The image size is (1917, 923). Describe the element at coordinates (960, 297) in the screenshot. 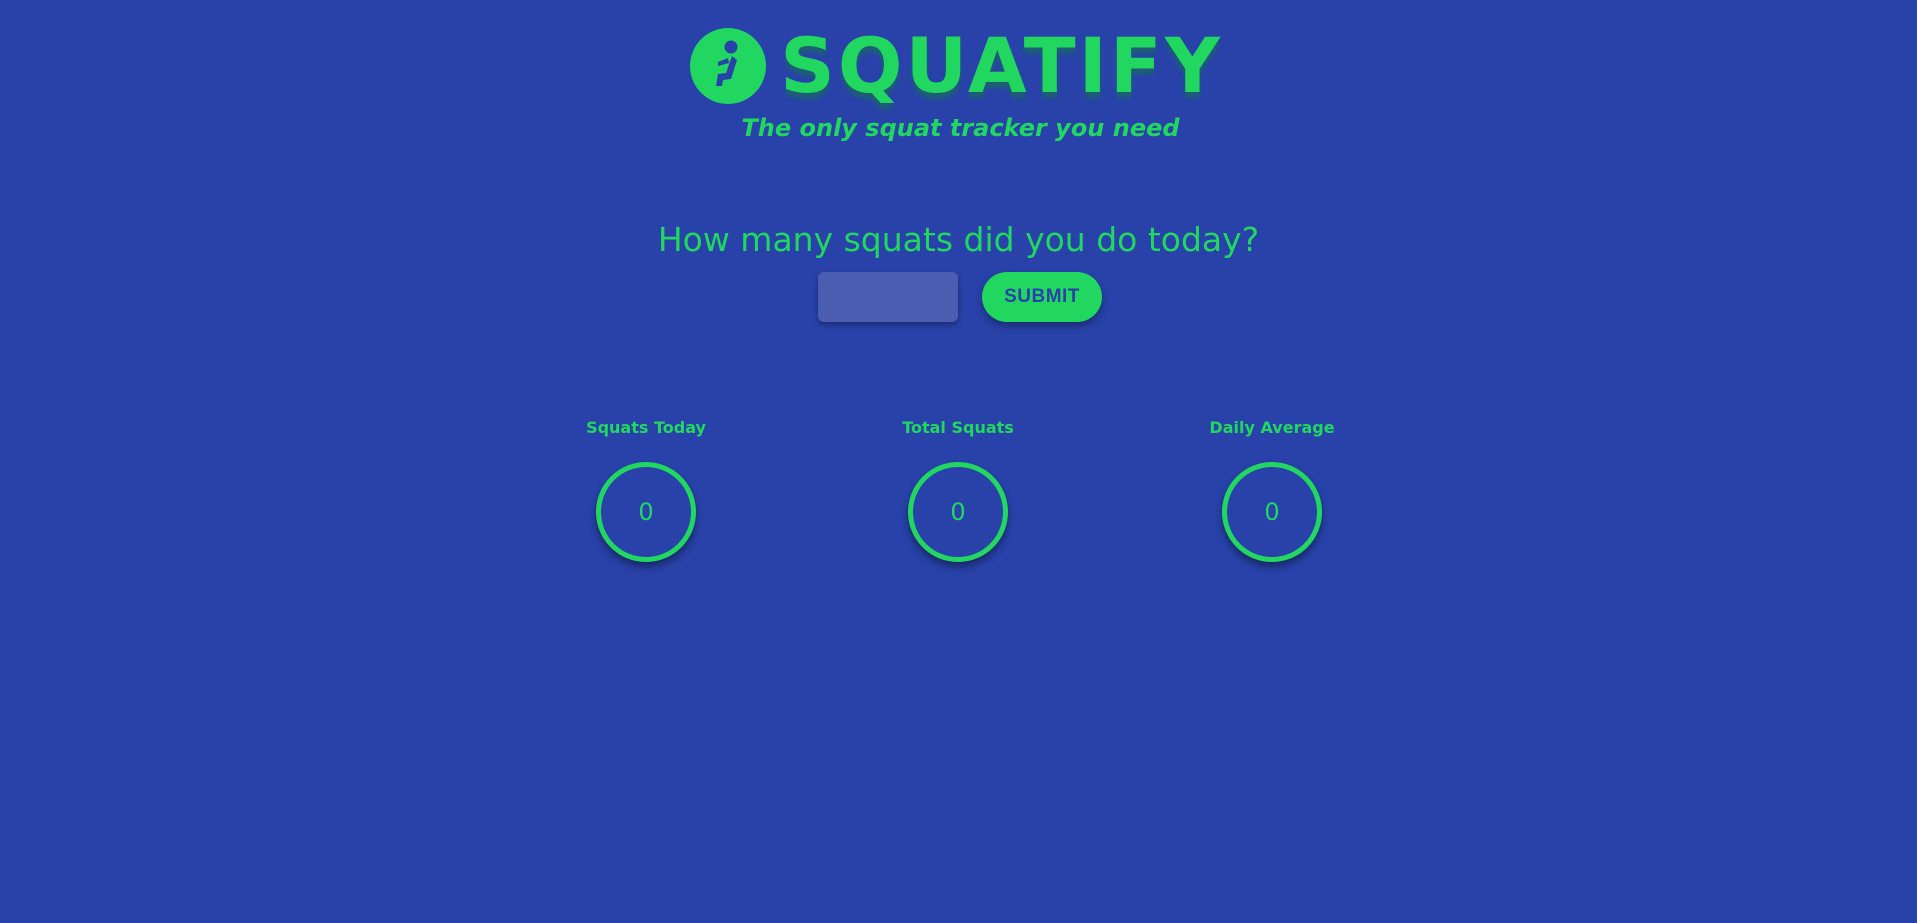

I see `squat-form: SUBMIT` at that location.